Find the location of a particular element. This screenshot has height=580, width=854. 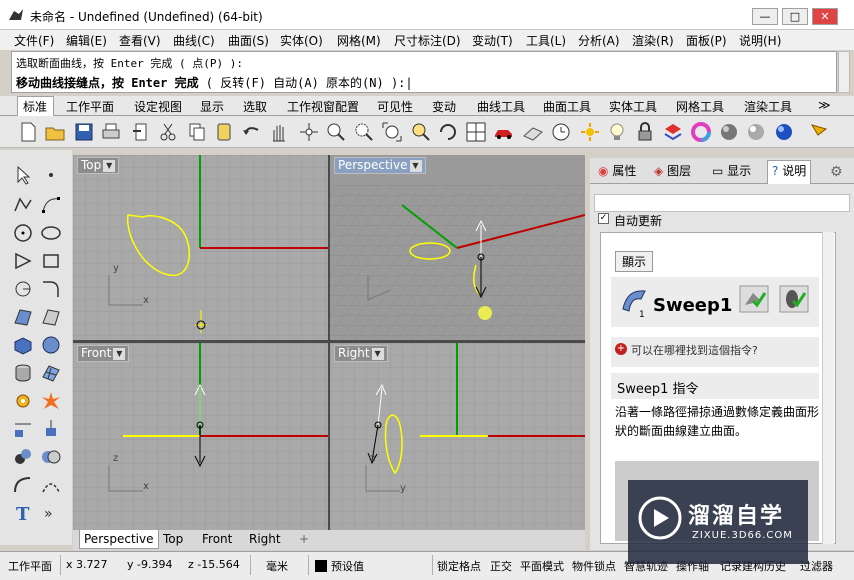

more-tools-icon: » is located at coordinates (51, 513).